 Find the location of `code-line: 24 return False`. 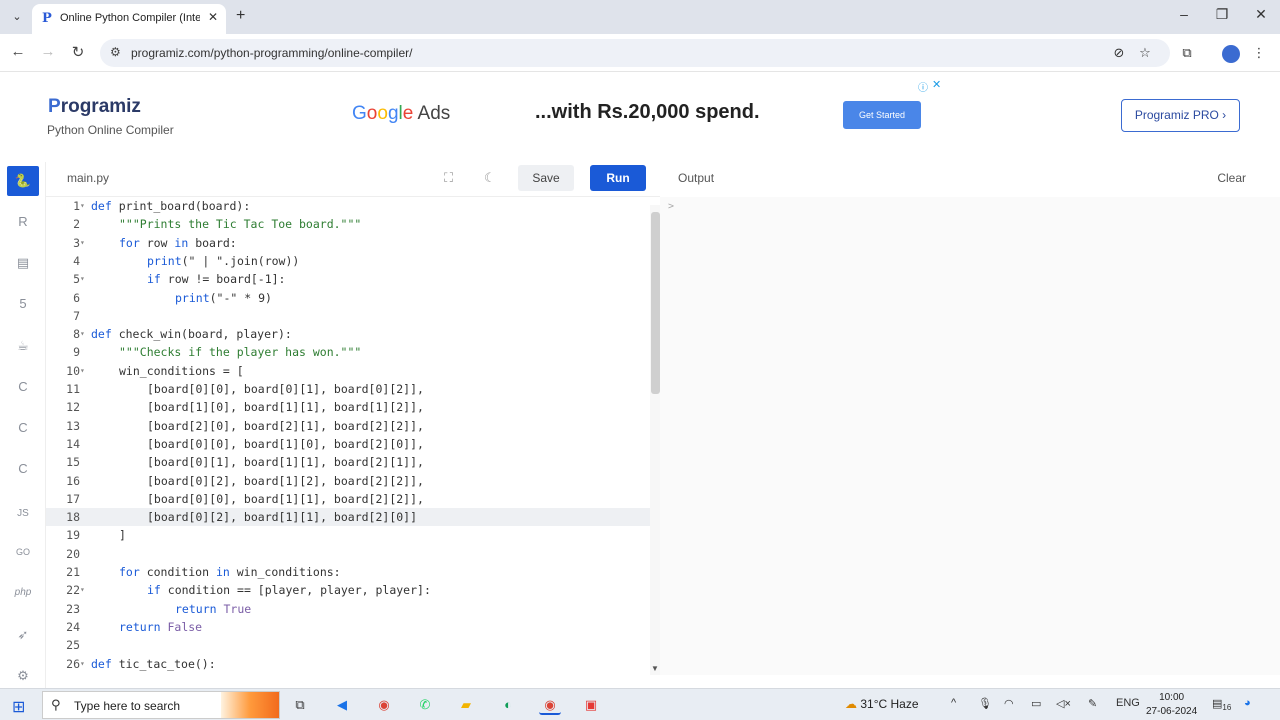

code-line: 24 return False is located at coordinates (348, 627).